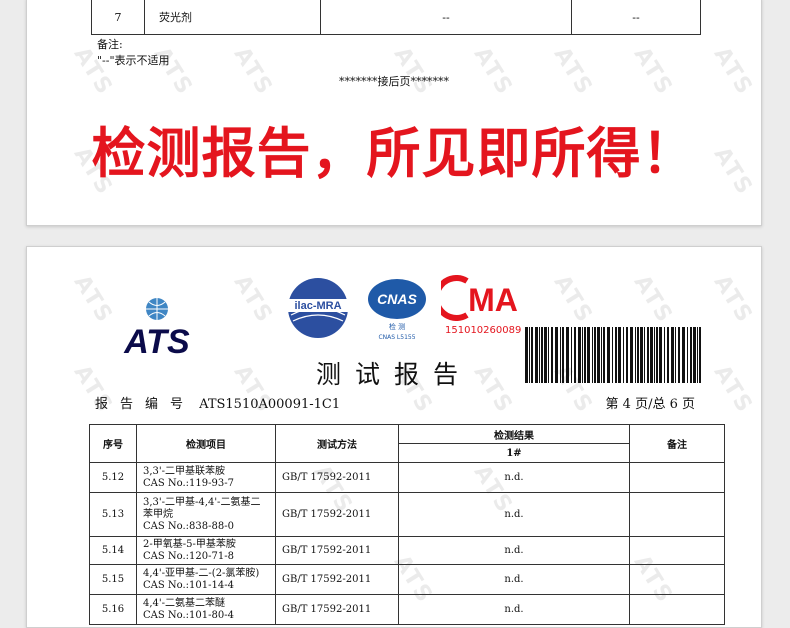 Image resolution: width=790 pixels, height=628 pixels. I want to click on row-item: 4,4'-亚甲基-二-(2-氯苯胺) CAS No.:101-14-4, so click(206, 579).